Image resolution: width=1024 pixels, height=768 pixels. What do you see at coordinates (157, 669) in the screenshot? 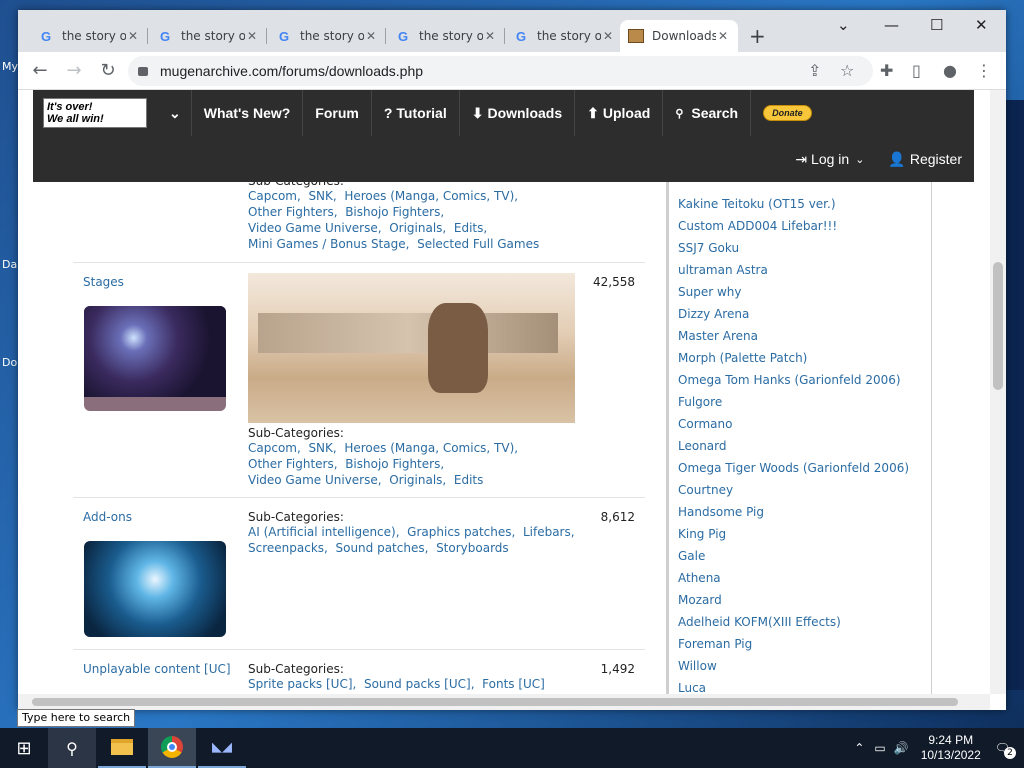
I see `category-title: Unplayable content [UC]` at bounding box center [157, 669].